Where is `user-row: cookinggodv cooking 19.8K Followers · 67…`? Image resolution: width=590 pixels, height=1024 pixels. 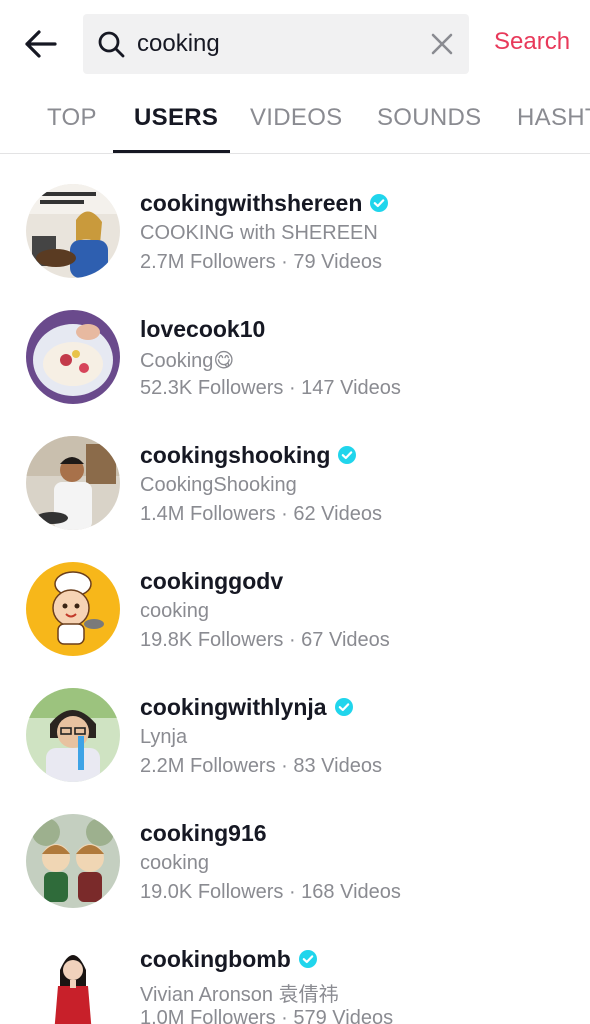
user-row: cookinggodv cooking 19.8K Followers · 67… is located at coordinates (295, 601).